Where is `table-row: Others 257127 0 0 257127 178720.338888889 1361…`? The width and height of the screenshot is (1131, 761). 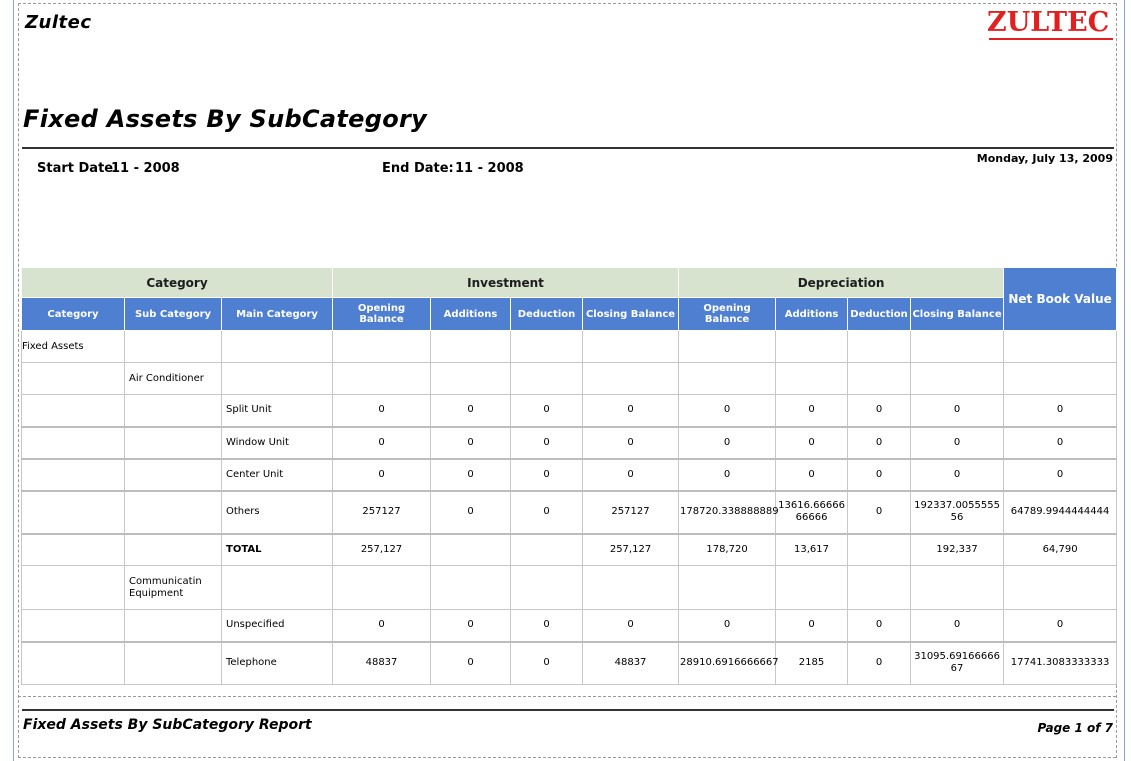 table-row: Others 257127 0 0 257127 178720.338888889 1361… is located at coordinates (569, 512).